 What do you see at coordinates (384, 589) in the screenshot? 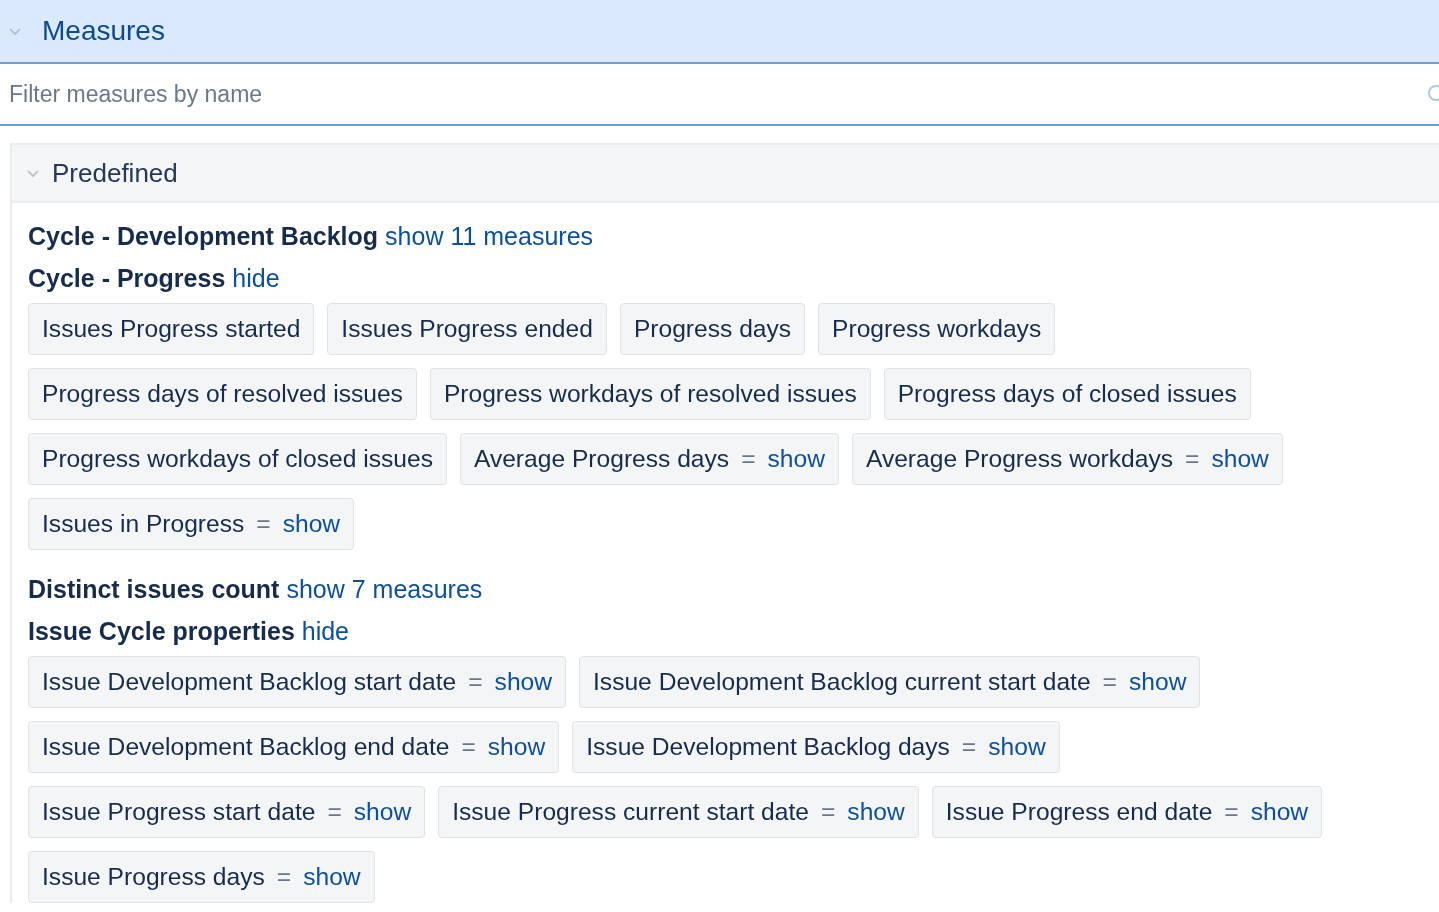
I see `group-toggle-link: show 7 measures` at bounding box center [384, 589].